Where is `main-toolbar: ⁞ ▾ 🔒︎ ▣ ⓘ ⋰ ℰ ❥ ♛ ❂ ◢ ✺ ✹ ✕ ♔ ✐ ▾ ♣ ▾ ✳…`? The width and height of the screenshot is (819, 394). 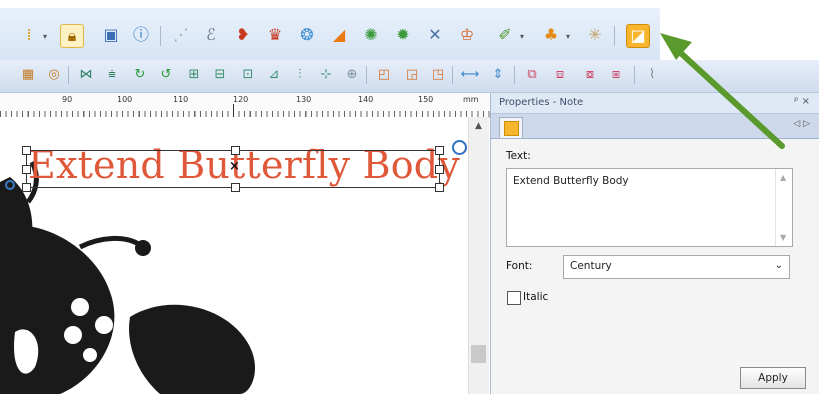
main-toolbar: ⁞ ▾ 🔒︎ ▣ ⓘ ⋰ ℰ ❥ ♛ ❂ ◢ ✺ ✹ ✕ ♔ ✐ ▾ ♣ ▾ ✳… is located at coordinates (330, 35).